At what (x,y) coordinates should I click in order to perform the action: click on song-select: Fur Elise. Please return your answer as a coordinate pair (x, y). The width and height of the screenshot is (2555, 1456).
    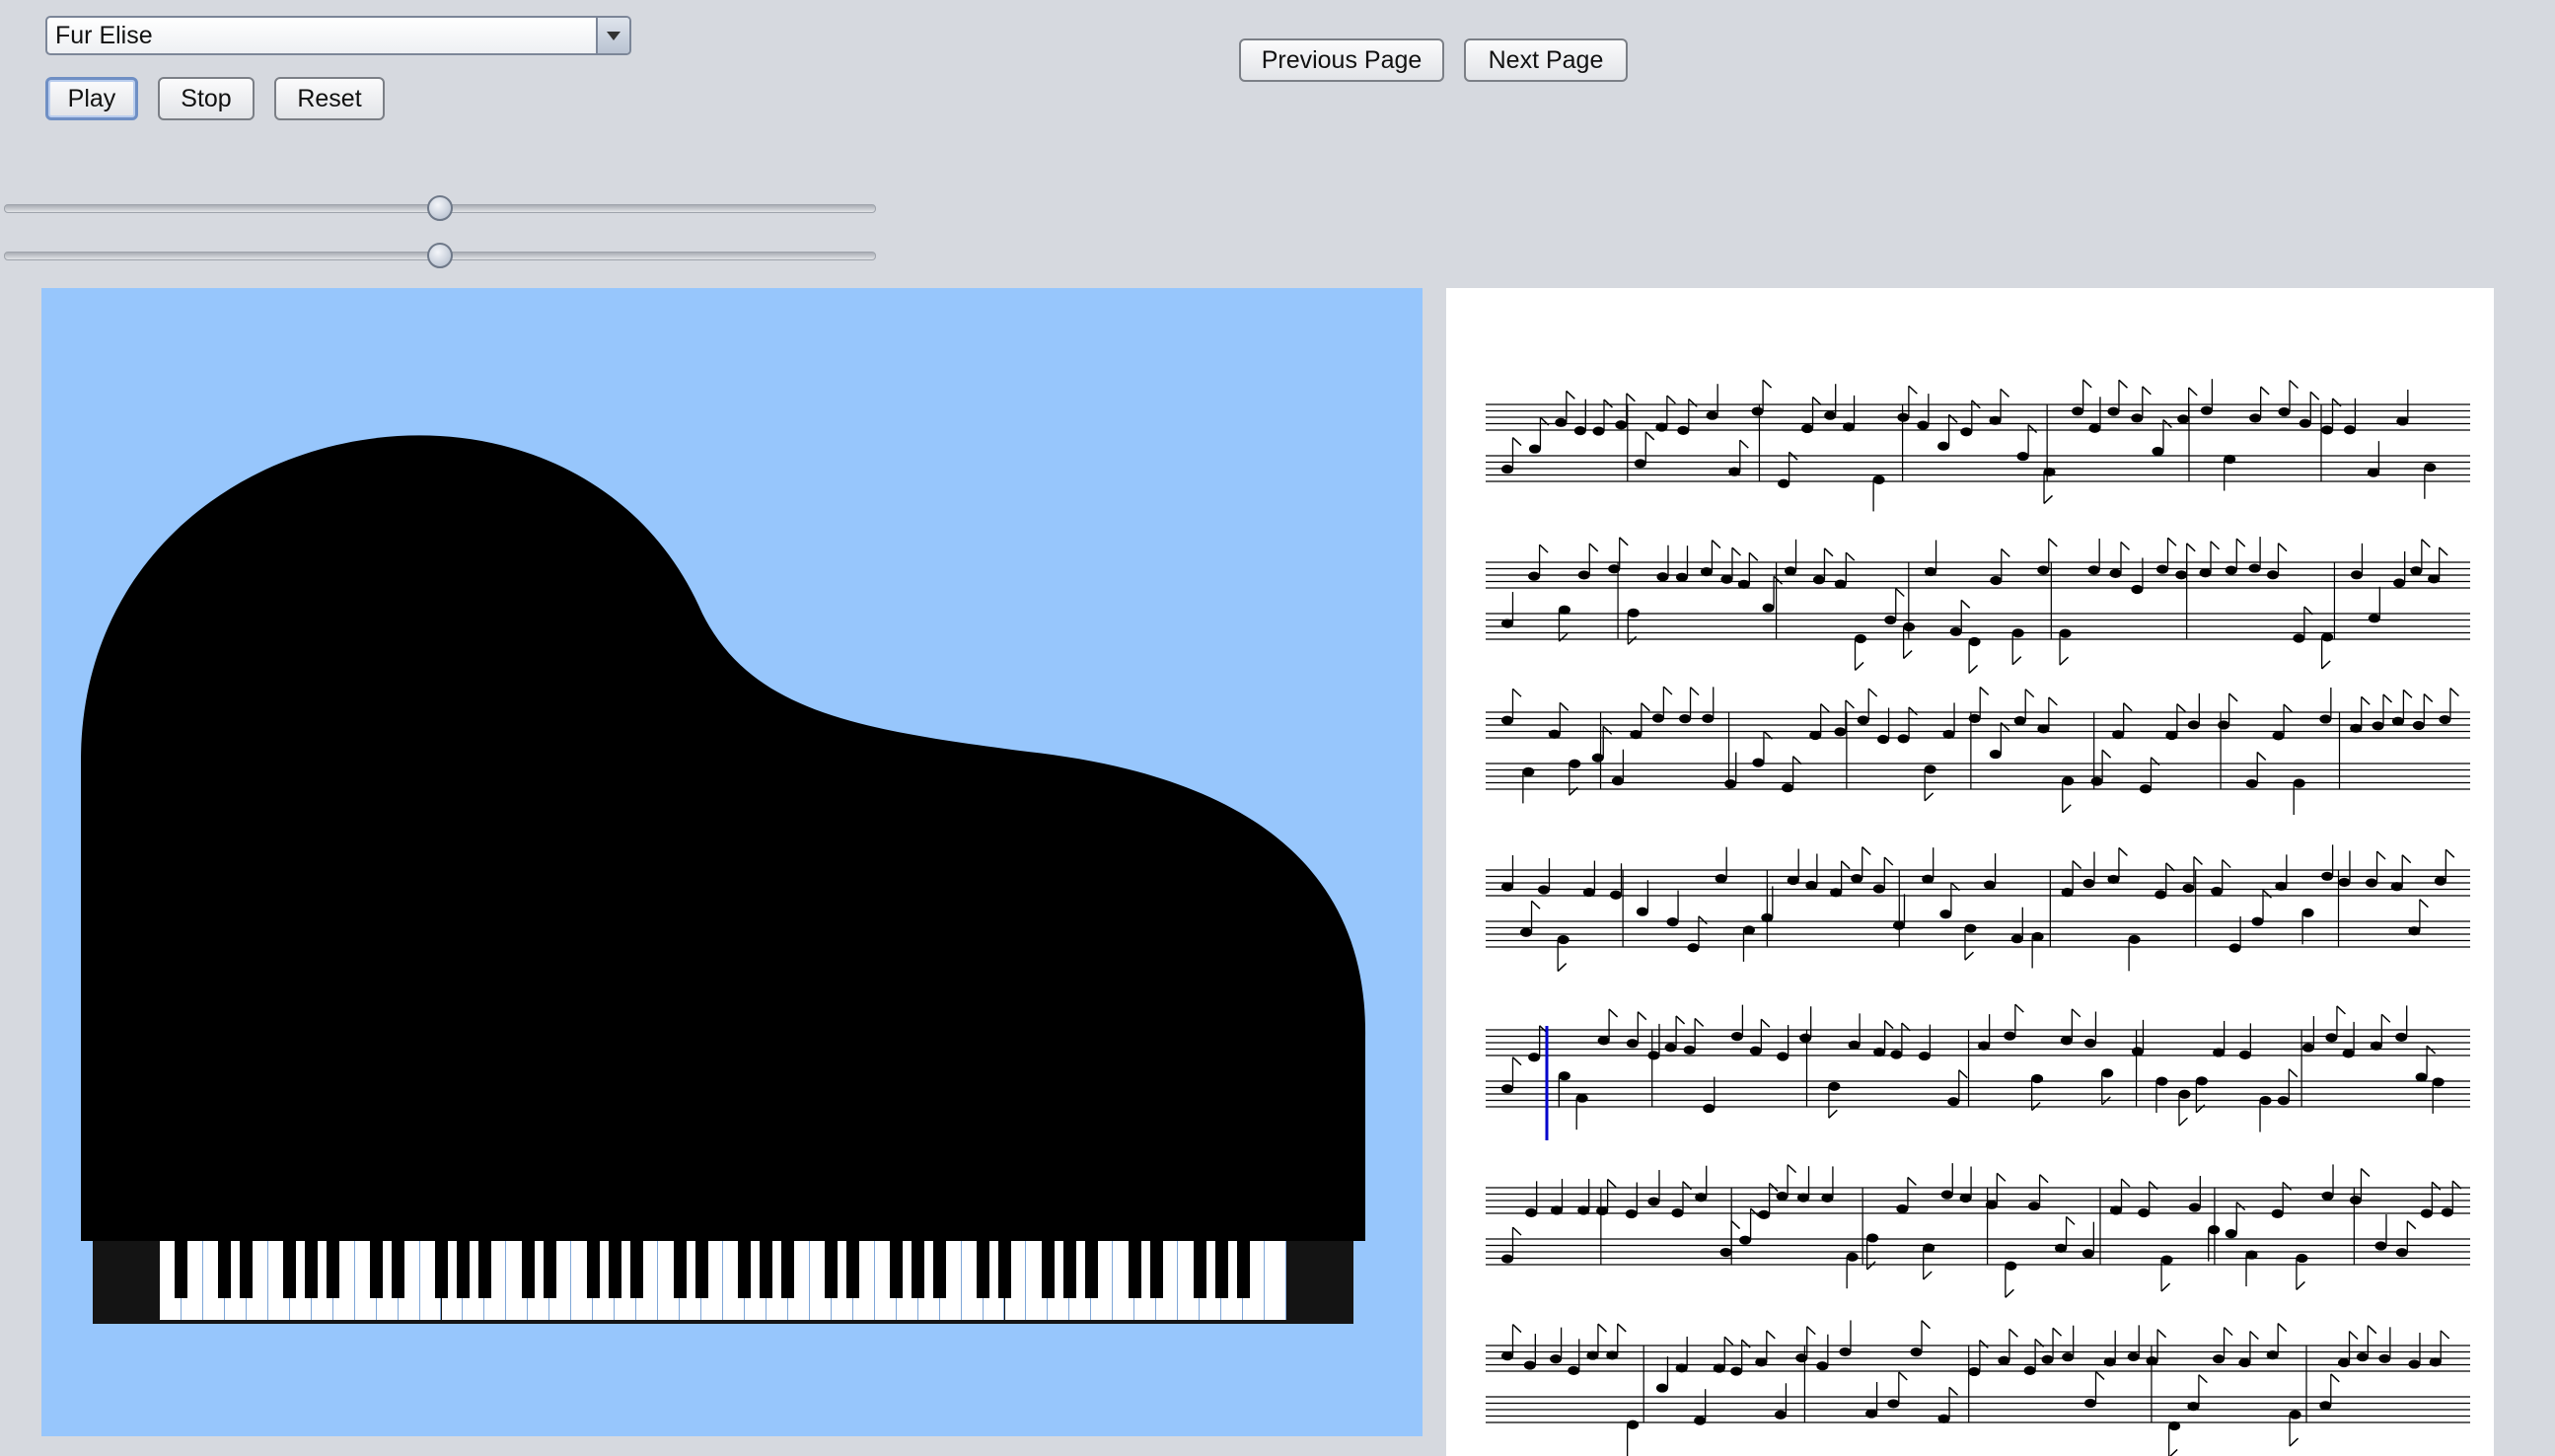
    Looking at the image, I should click on (338, 35).